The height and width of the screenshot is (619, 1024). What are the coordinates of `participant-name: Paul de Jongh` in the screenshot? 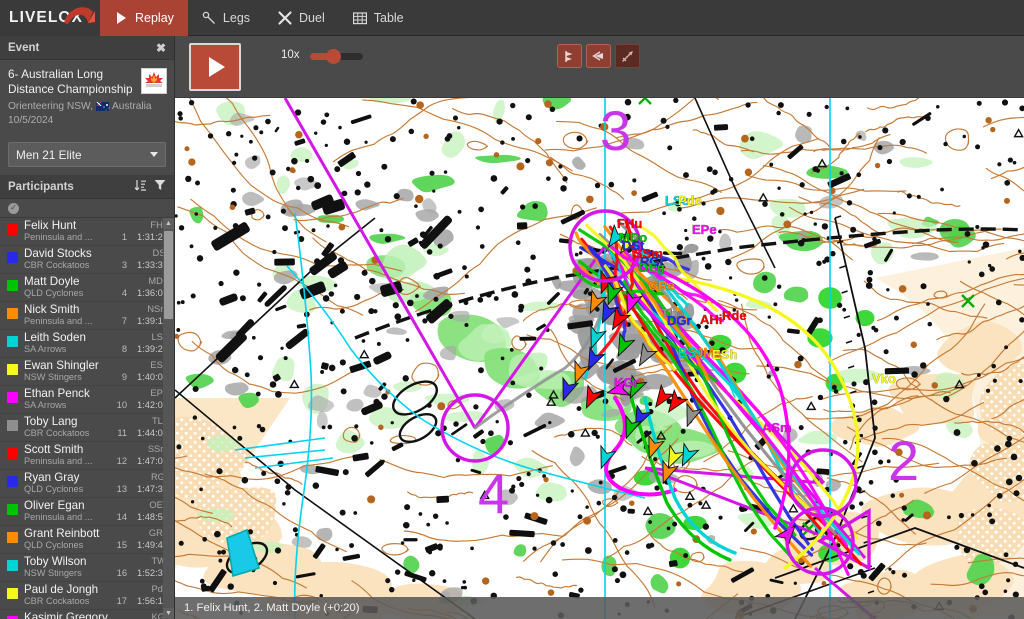 It's located at (61, 589).